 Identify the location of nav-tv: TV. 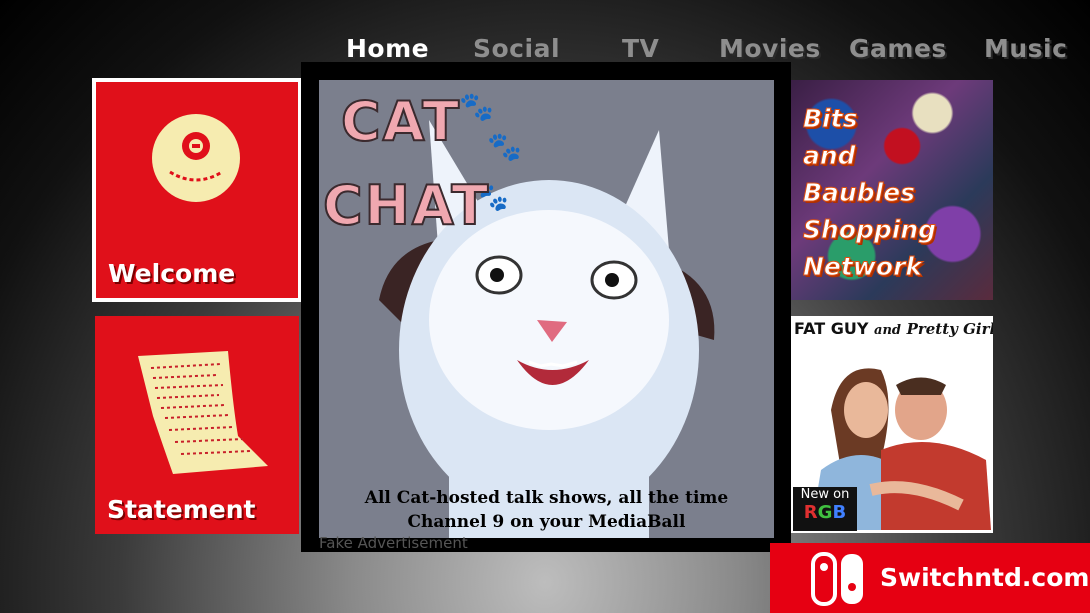
(640, 48).